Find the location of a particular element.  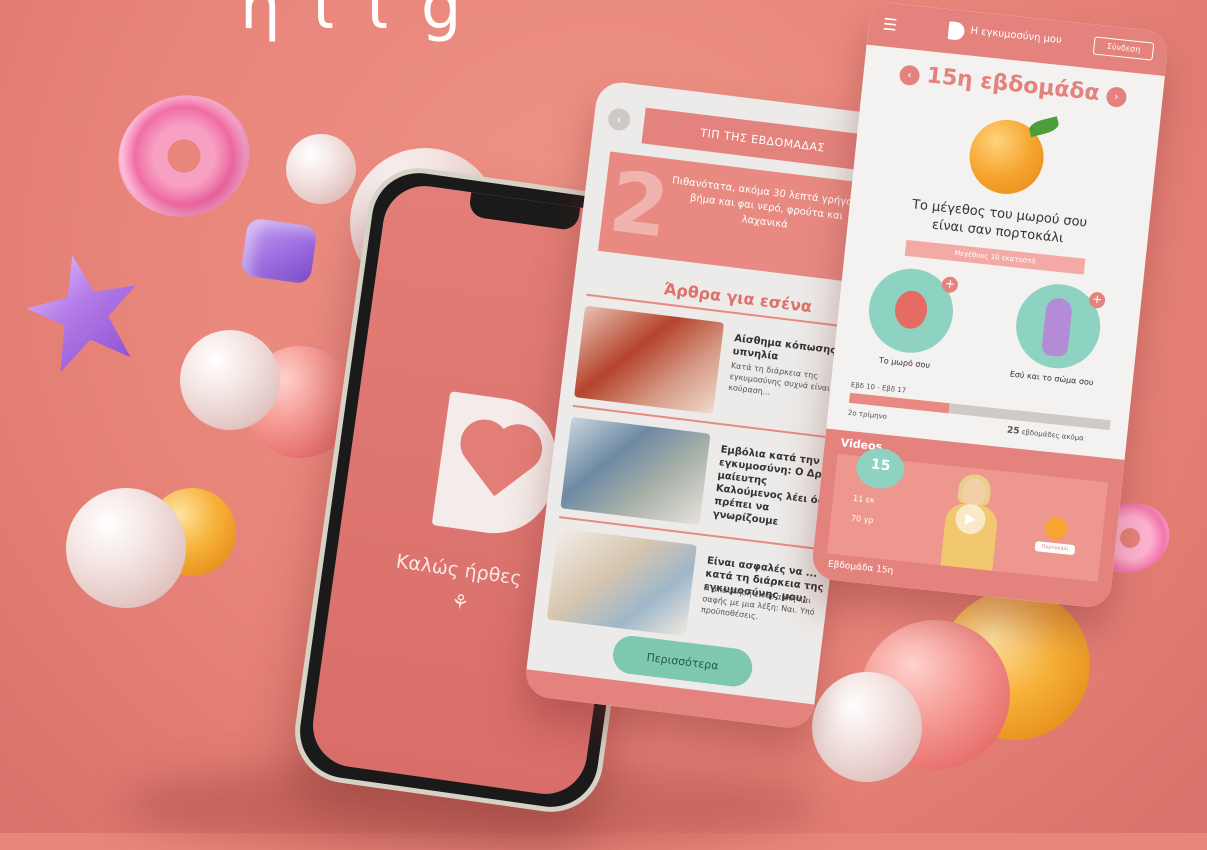

purple-cube-decoration is located at coordinates (279, 251).